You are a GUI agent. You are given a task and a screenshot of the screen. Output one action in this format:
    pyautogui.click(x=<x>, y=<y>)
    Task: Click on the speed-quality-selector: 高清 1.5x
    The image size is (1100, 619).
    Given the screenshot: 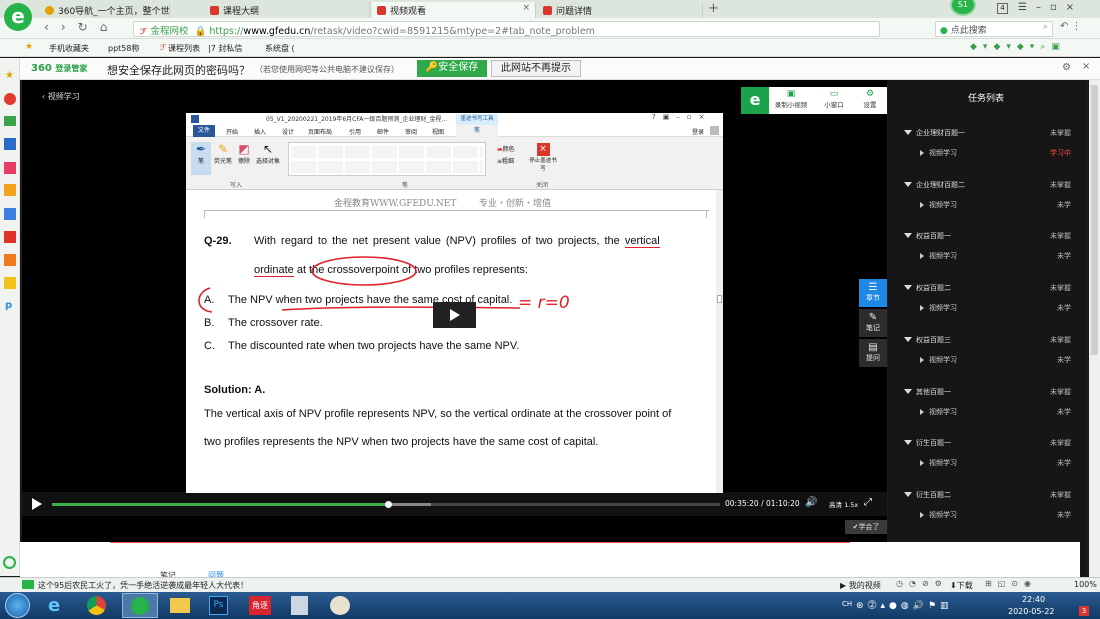 What is the action you would take?
    pyautogui.click(x=843, y=504)
    